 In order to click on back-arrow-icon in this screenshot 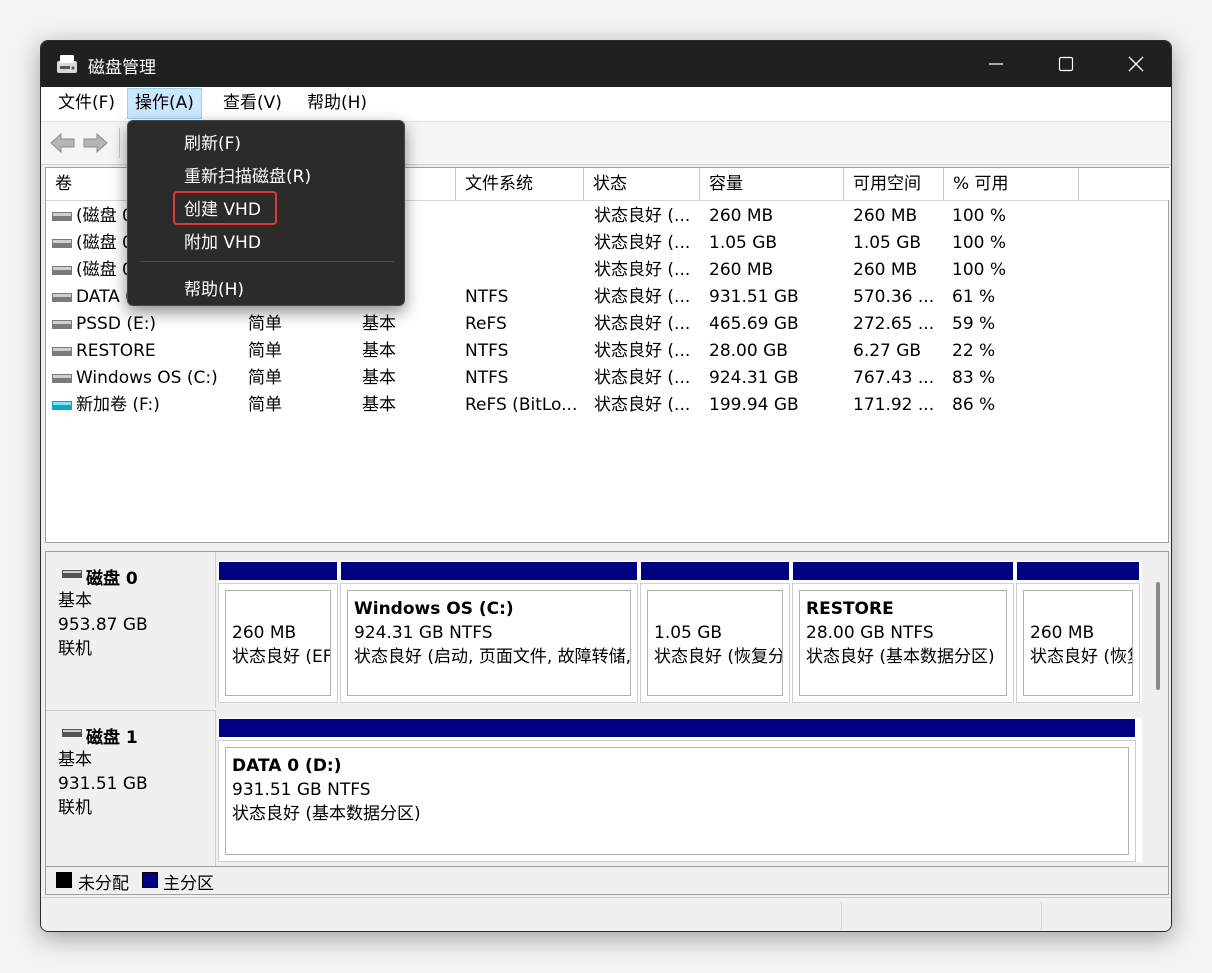, I will do `click(63, 143)`.